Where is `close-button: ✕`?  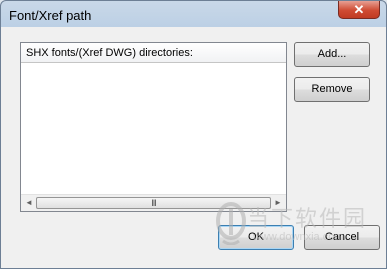 close-button: ✕ is located at coordinates (359, 10).